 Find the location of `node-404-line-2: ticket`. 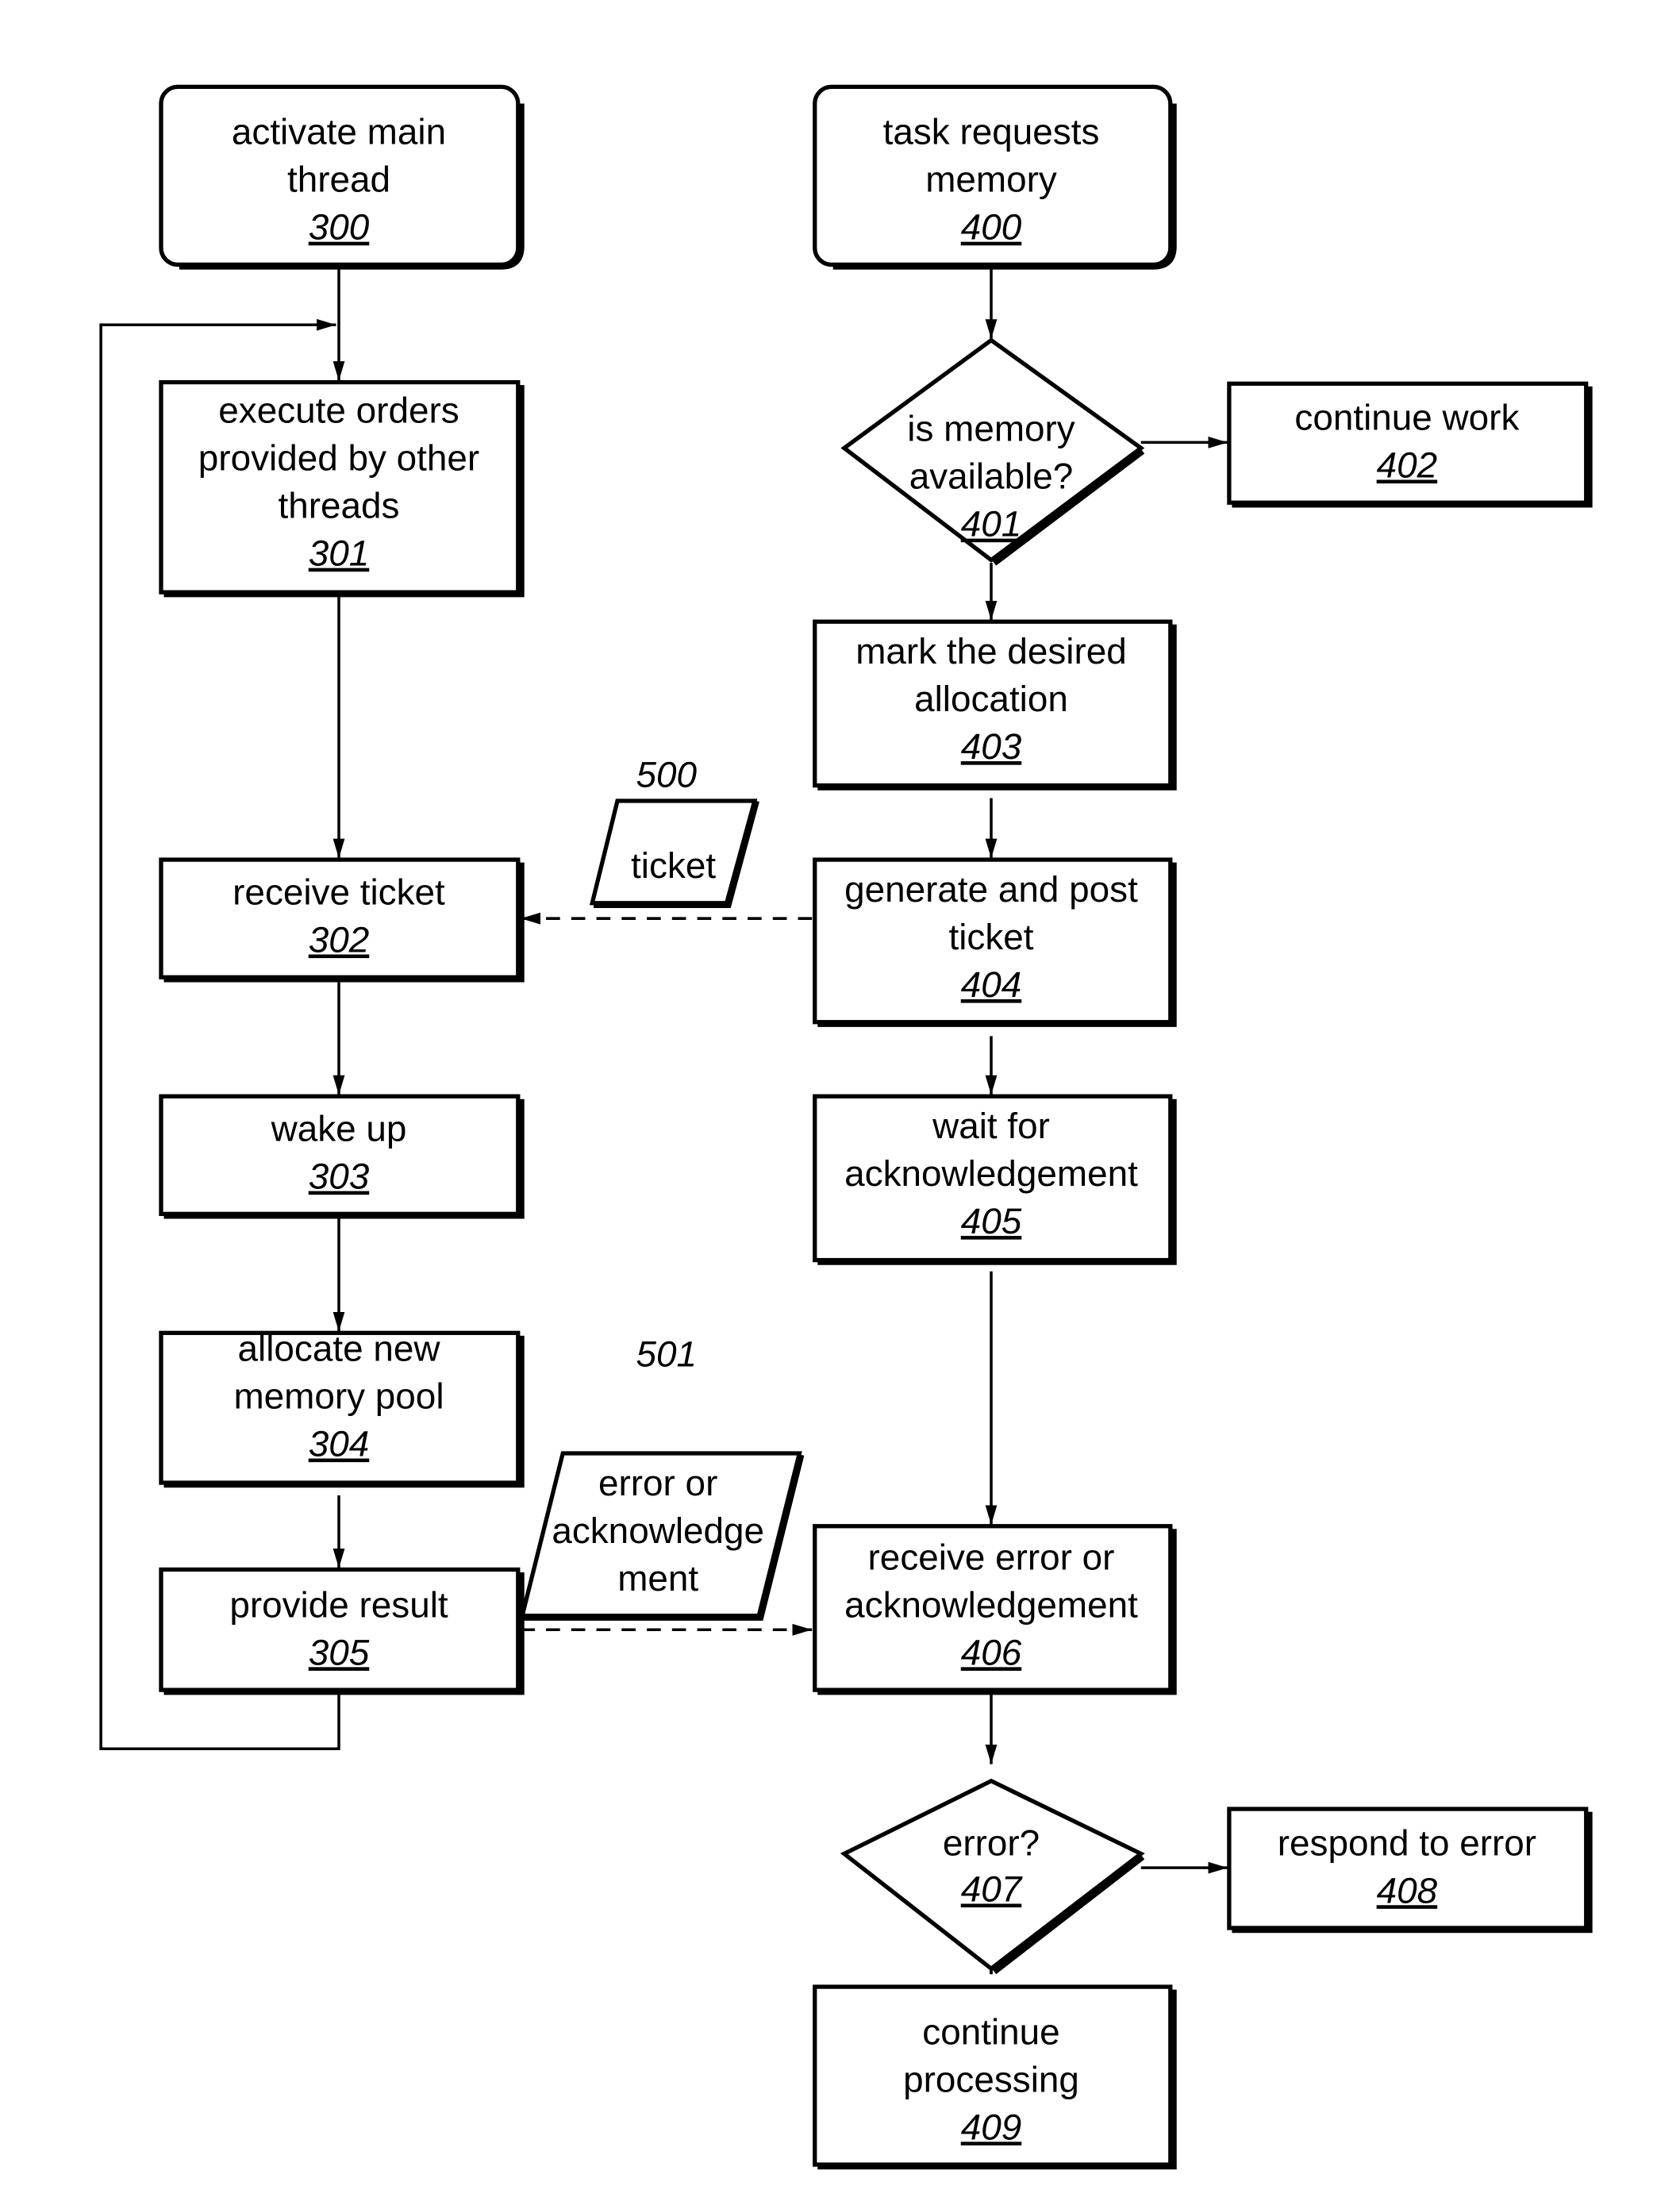

node-404-line-2: ticket is located at coordinates (990, 936).